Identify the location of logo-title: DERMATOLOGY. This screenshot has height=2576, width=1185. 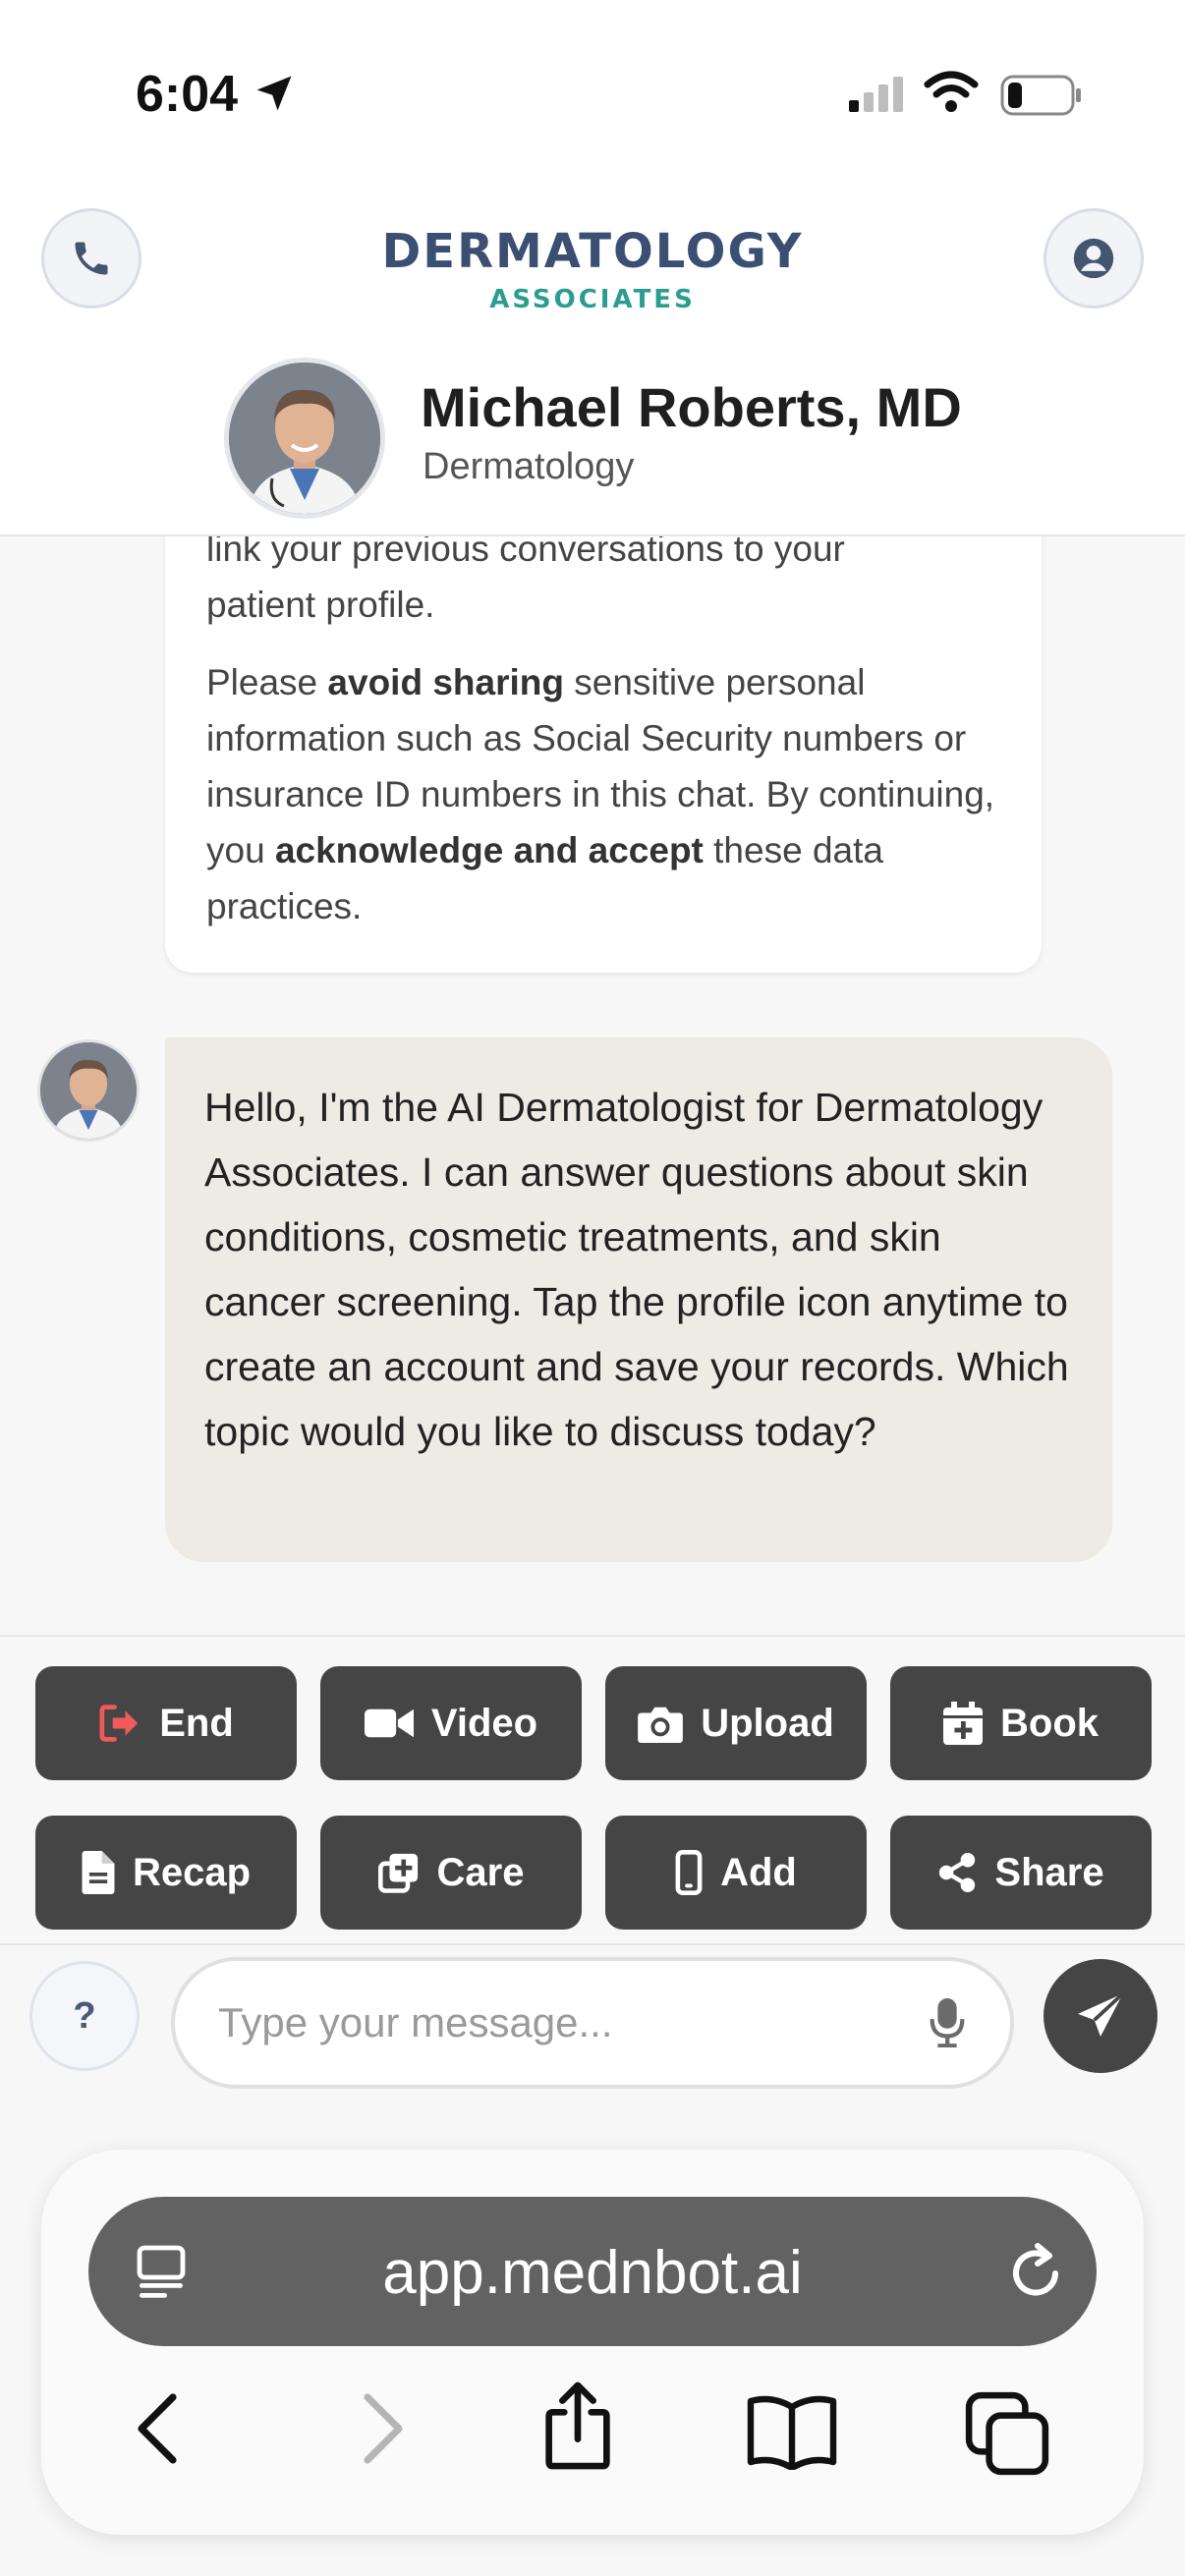
(592, 251).